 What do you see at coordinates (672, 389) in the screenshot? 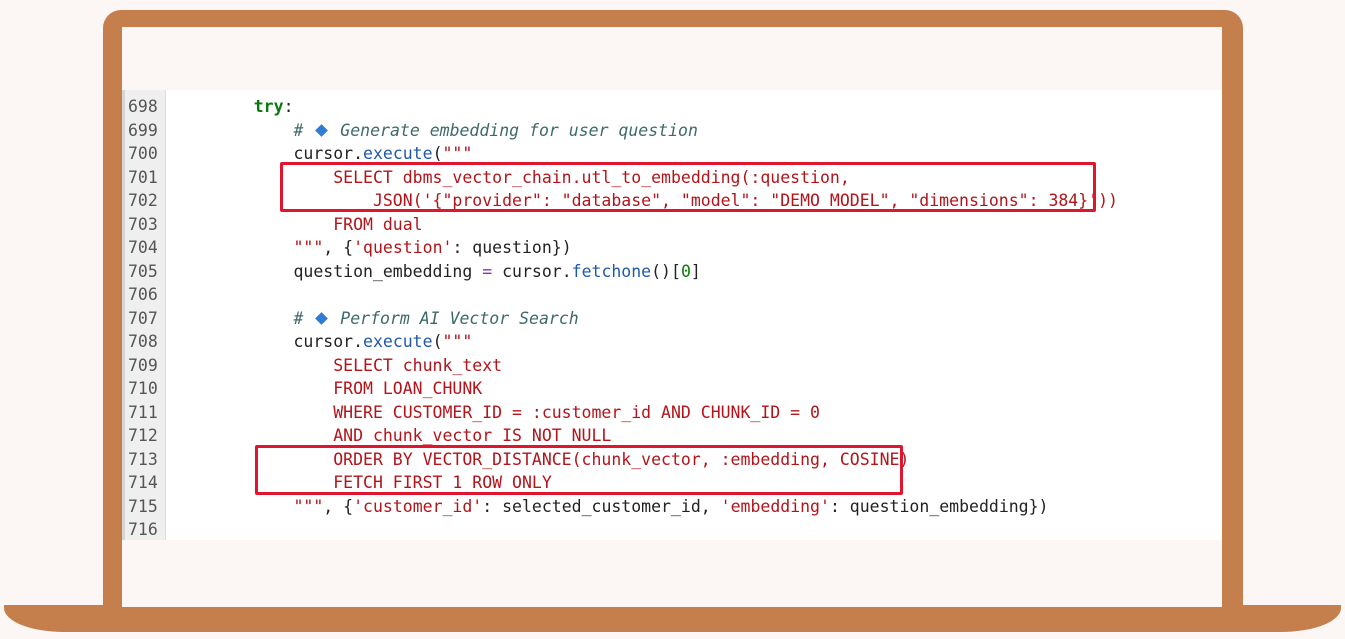
I see `code-line: 710 FROM LOAN_CHUNK` at bounding box center [672, 389].